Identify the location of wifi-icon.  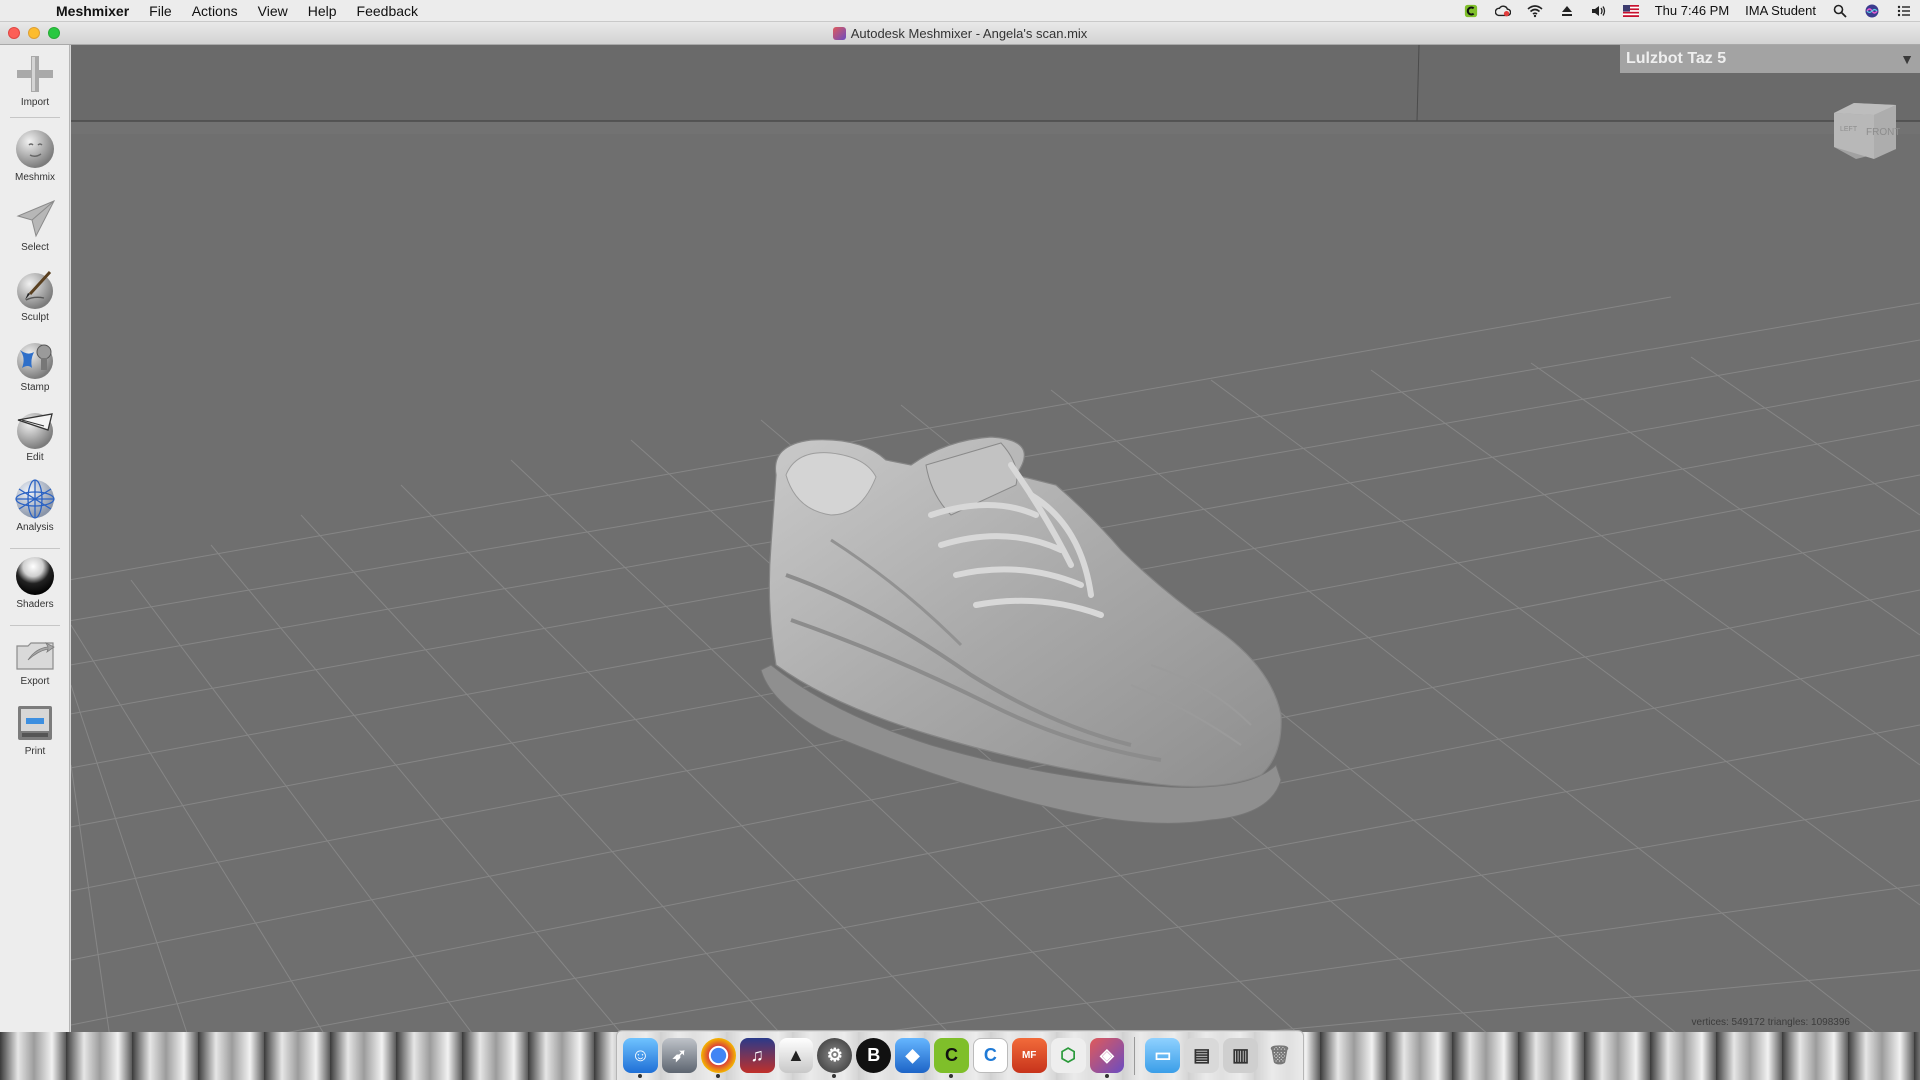
(1535, 11).